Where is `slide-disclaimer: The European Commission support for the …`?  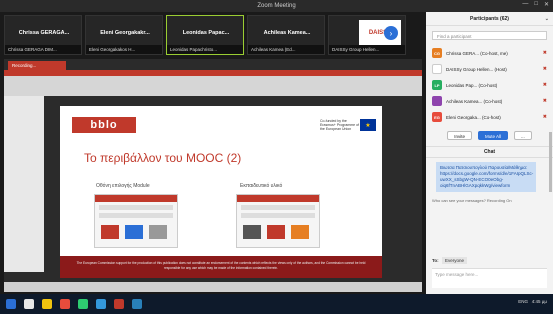
slide-disclaimer: The European Commission support for the … is located at coordinates (221, 267).